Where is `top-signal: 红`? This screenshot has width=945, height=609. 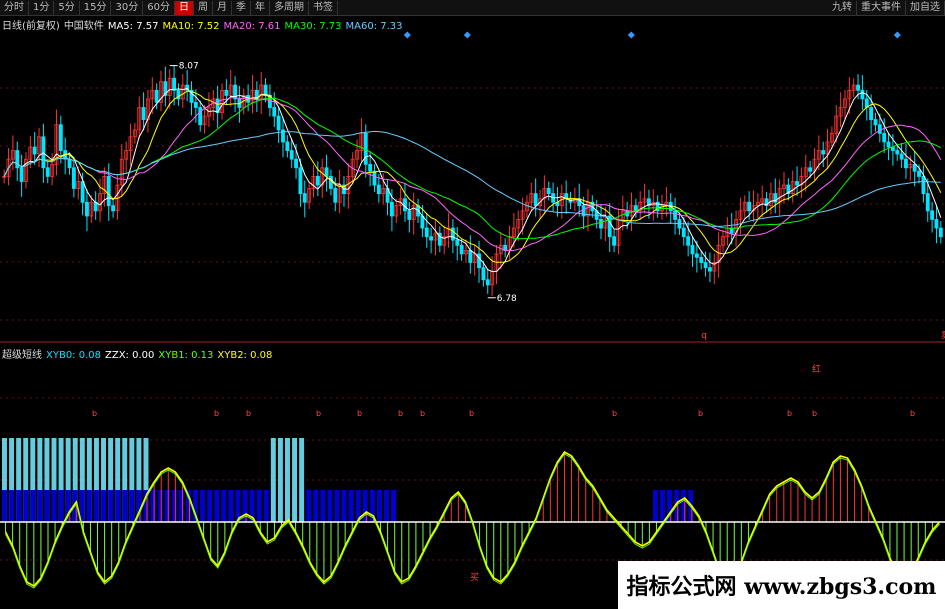 top-signal: 红 is located at coordinates (816, 369).